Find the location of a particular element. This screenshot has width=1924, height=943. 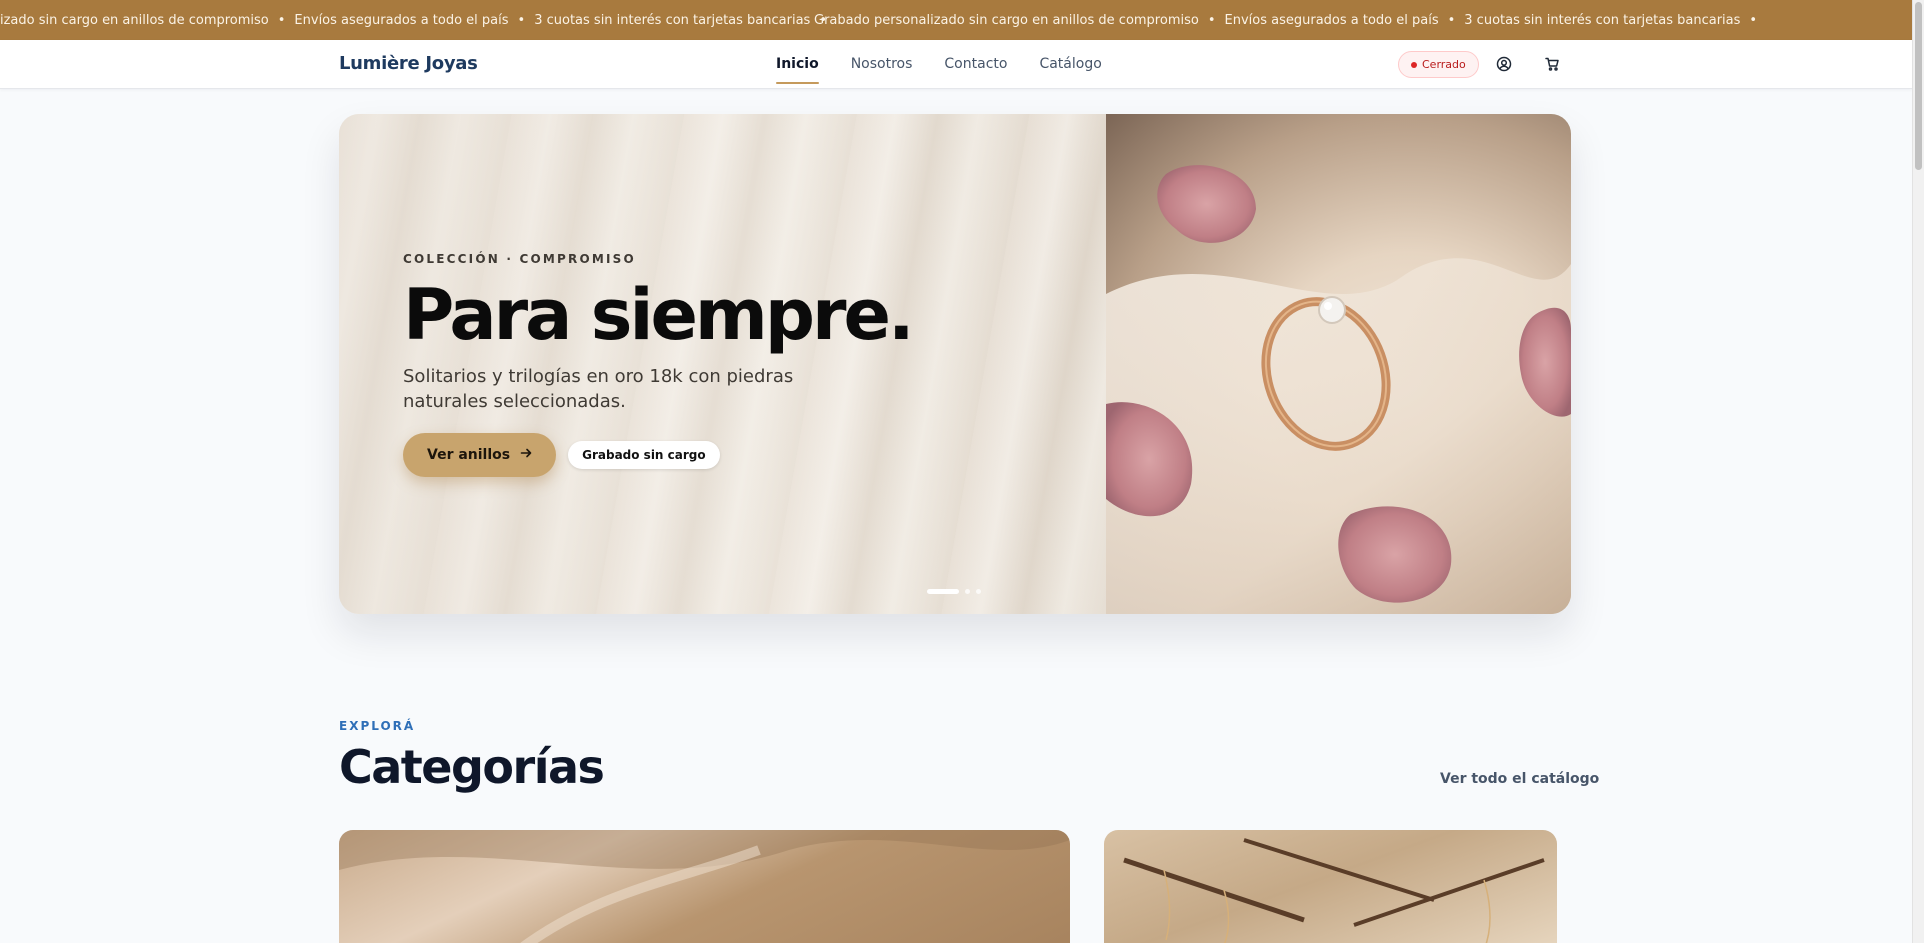

categories-title: Categorías is located at coordinates (472, 767).